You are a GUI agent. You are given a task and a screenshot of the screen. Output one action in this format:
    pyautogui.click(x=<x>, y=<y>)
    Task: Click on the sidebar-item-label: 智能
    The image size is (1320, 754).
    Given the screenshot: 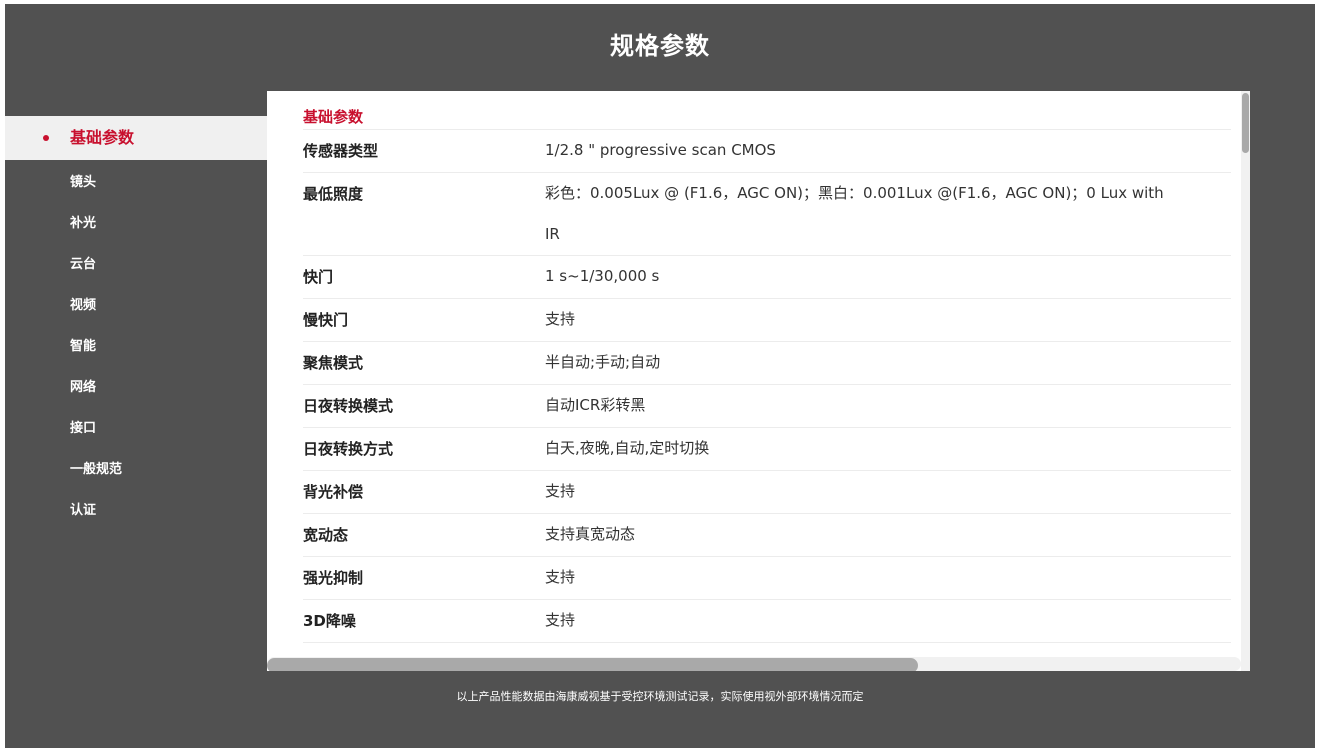 What is the action you would take?
    pyautogui.click(x=83, y=346)
    